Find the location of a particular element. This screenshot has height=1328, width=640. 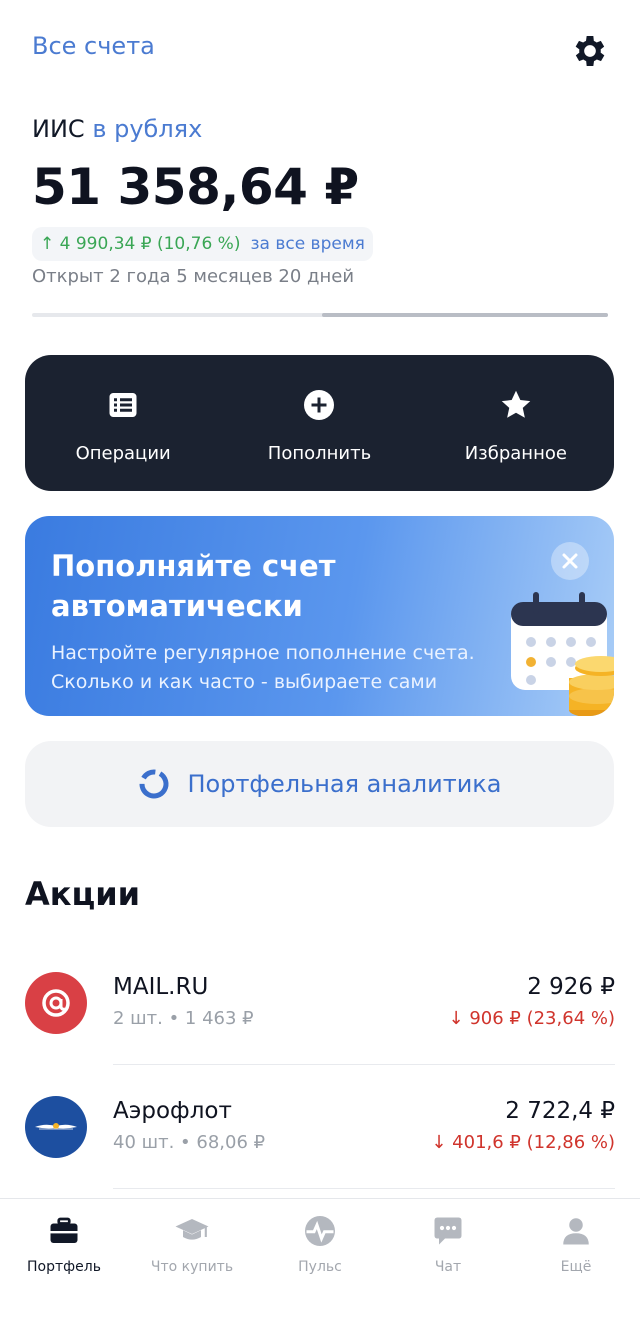

stock-value: 2 926 ₽ is located at coordinates (571, 987).